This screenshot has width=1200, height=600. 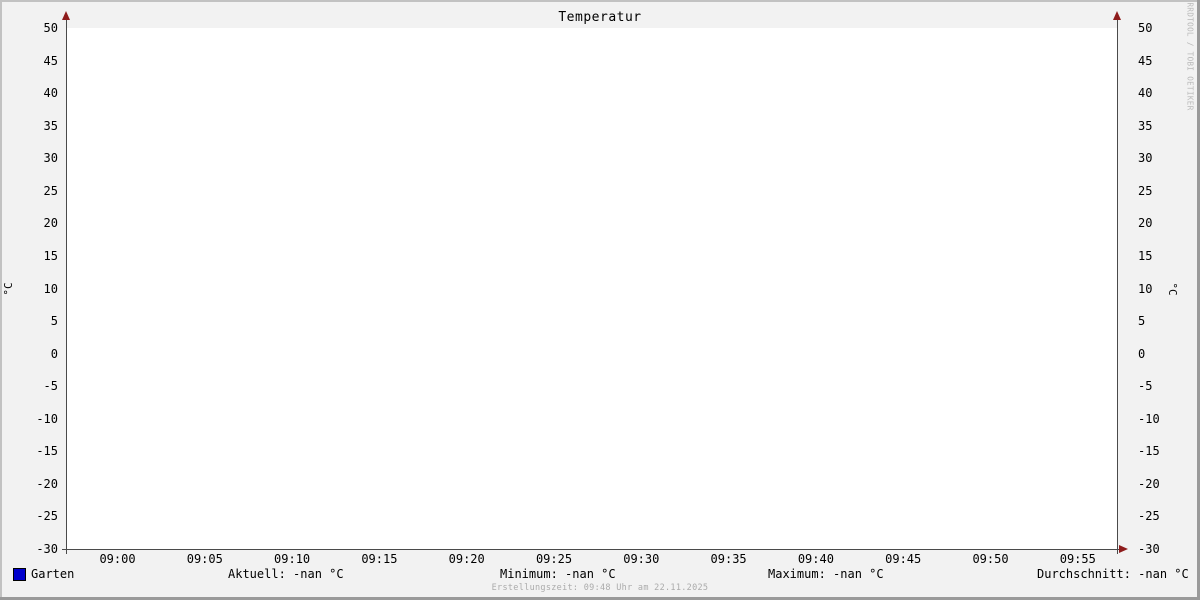 I want to click on legend-stat-maximum: Maximum: -nan °C, so click(x=826, y=574).